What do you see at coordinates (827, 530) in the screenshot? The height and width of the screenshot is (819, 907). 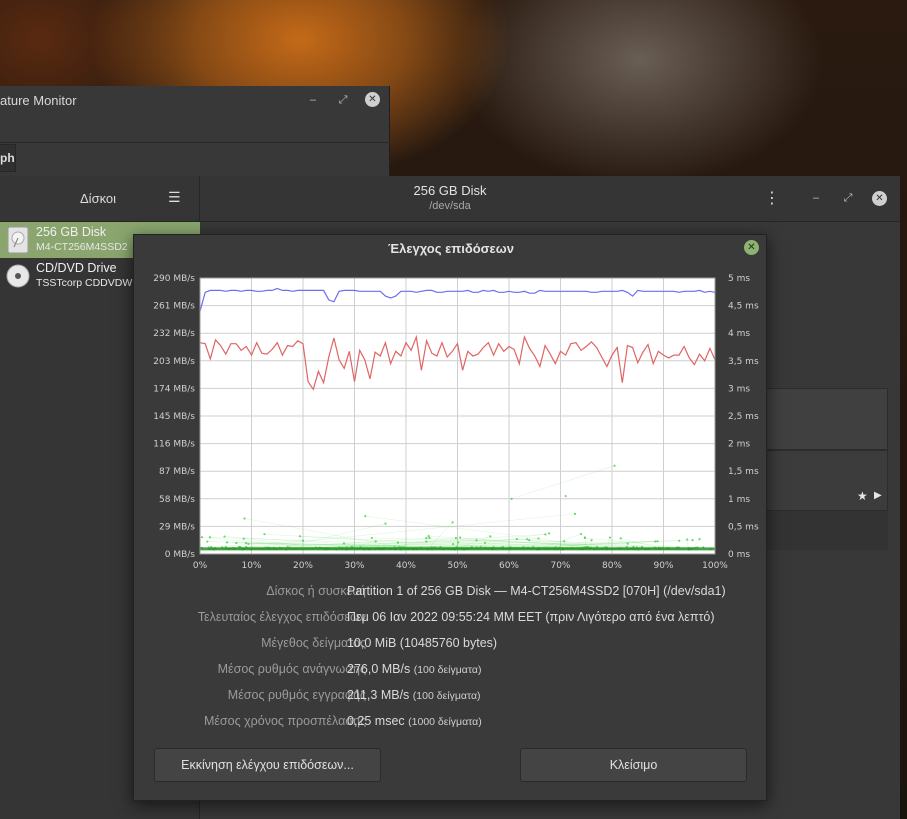 I see `volume-toolbar` at bounding box center [827, 530].